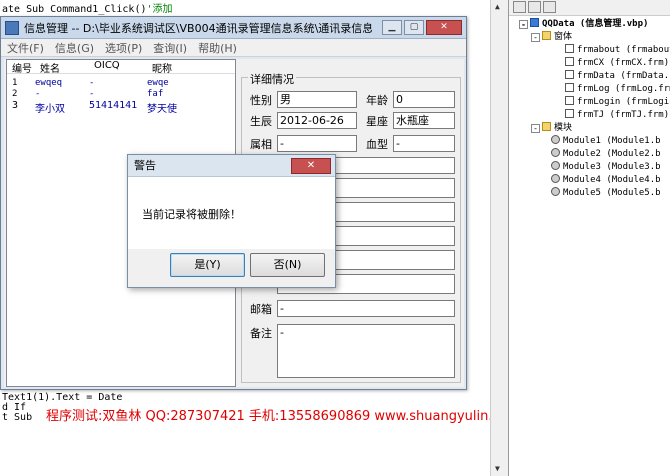  Describe the element at coordinates (15, 83) in the screenshot. I see `cell: 1` at that location.